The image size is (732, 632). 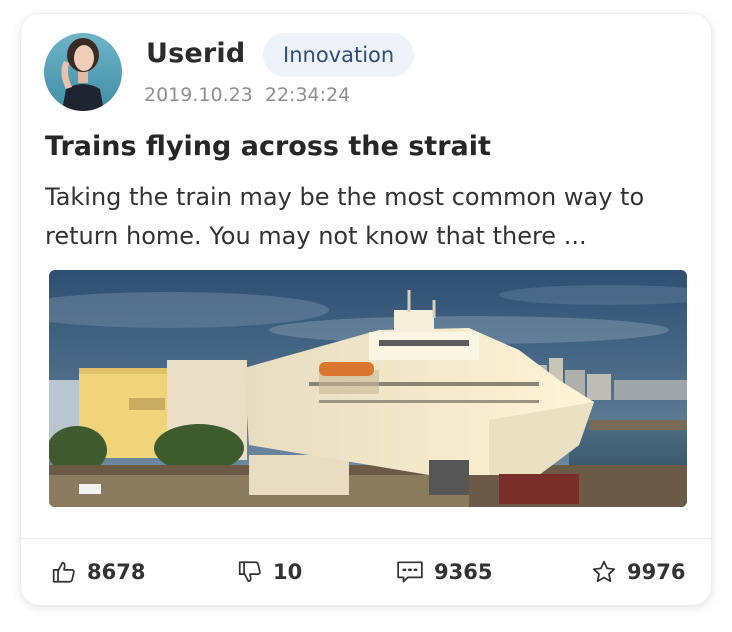 I want to click on avatar-image, so click(x=83, y=72).